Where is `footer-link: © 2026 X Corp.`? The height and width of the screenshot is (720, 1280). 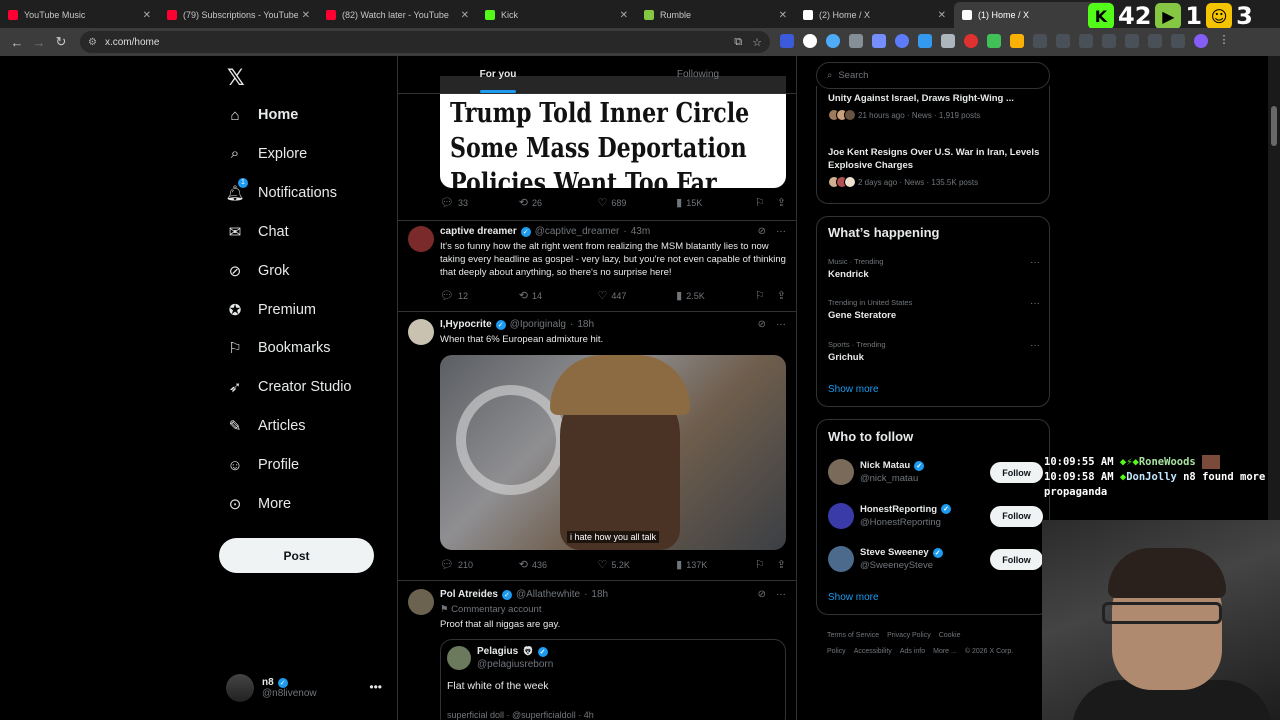 footer-link: © 2026 X Corp. is located at coordinates (989, 651).